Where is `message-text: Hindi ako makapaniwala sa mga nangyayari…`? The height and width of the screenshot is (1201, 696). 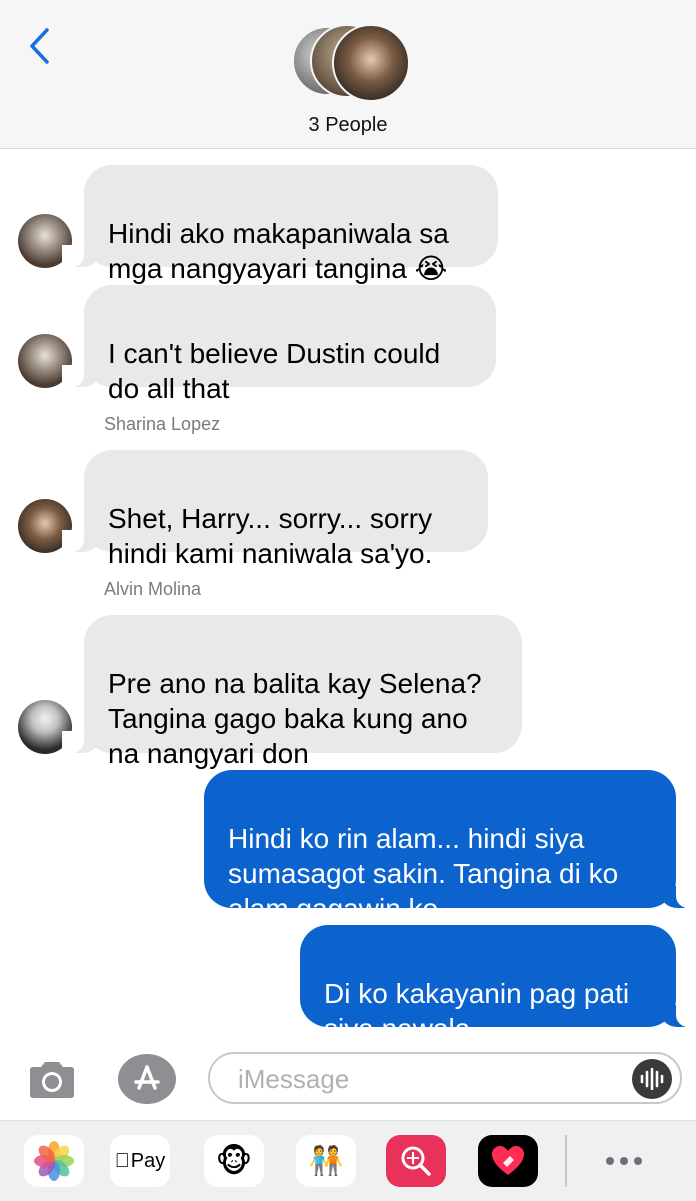
message-text: Hindi ako makapaniwala sa mga nangyayari… is located at coordinates (278, 251).